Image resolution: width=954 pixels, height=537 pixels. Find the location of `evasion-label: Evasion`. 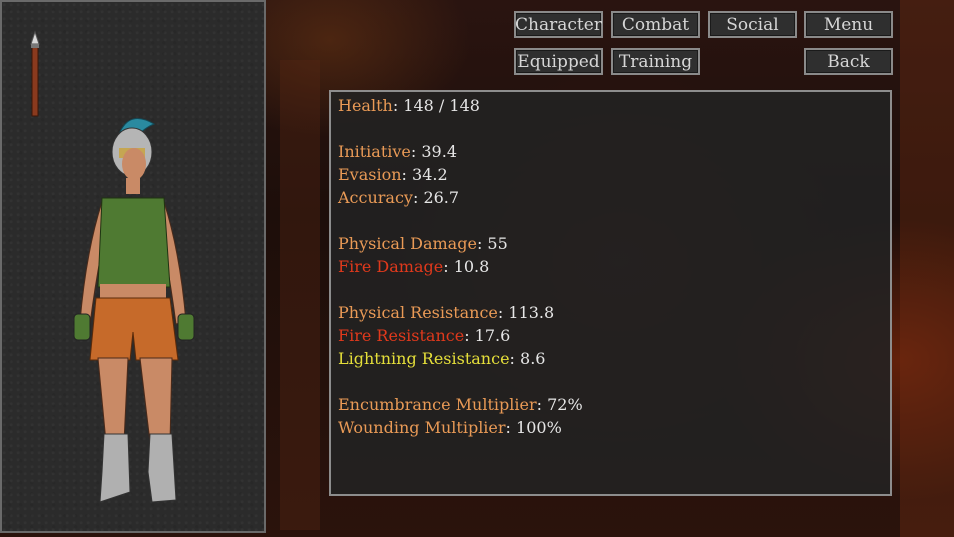

evasion-label: Evasion is located at coordinates (370, 174).